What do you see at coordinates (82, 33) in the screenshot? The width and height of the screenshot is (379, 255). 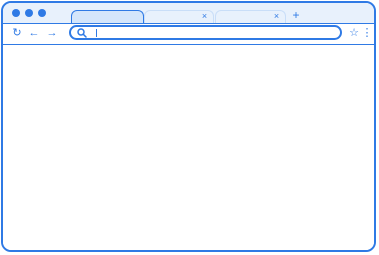 I see `search-icon` at bounding box center [82, 33].